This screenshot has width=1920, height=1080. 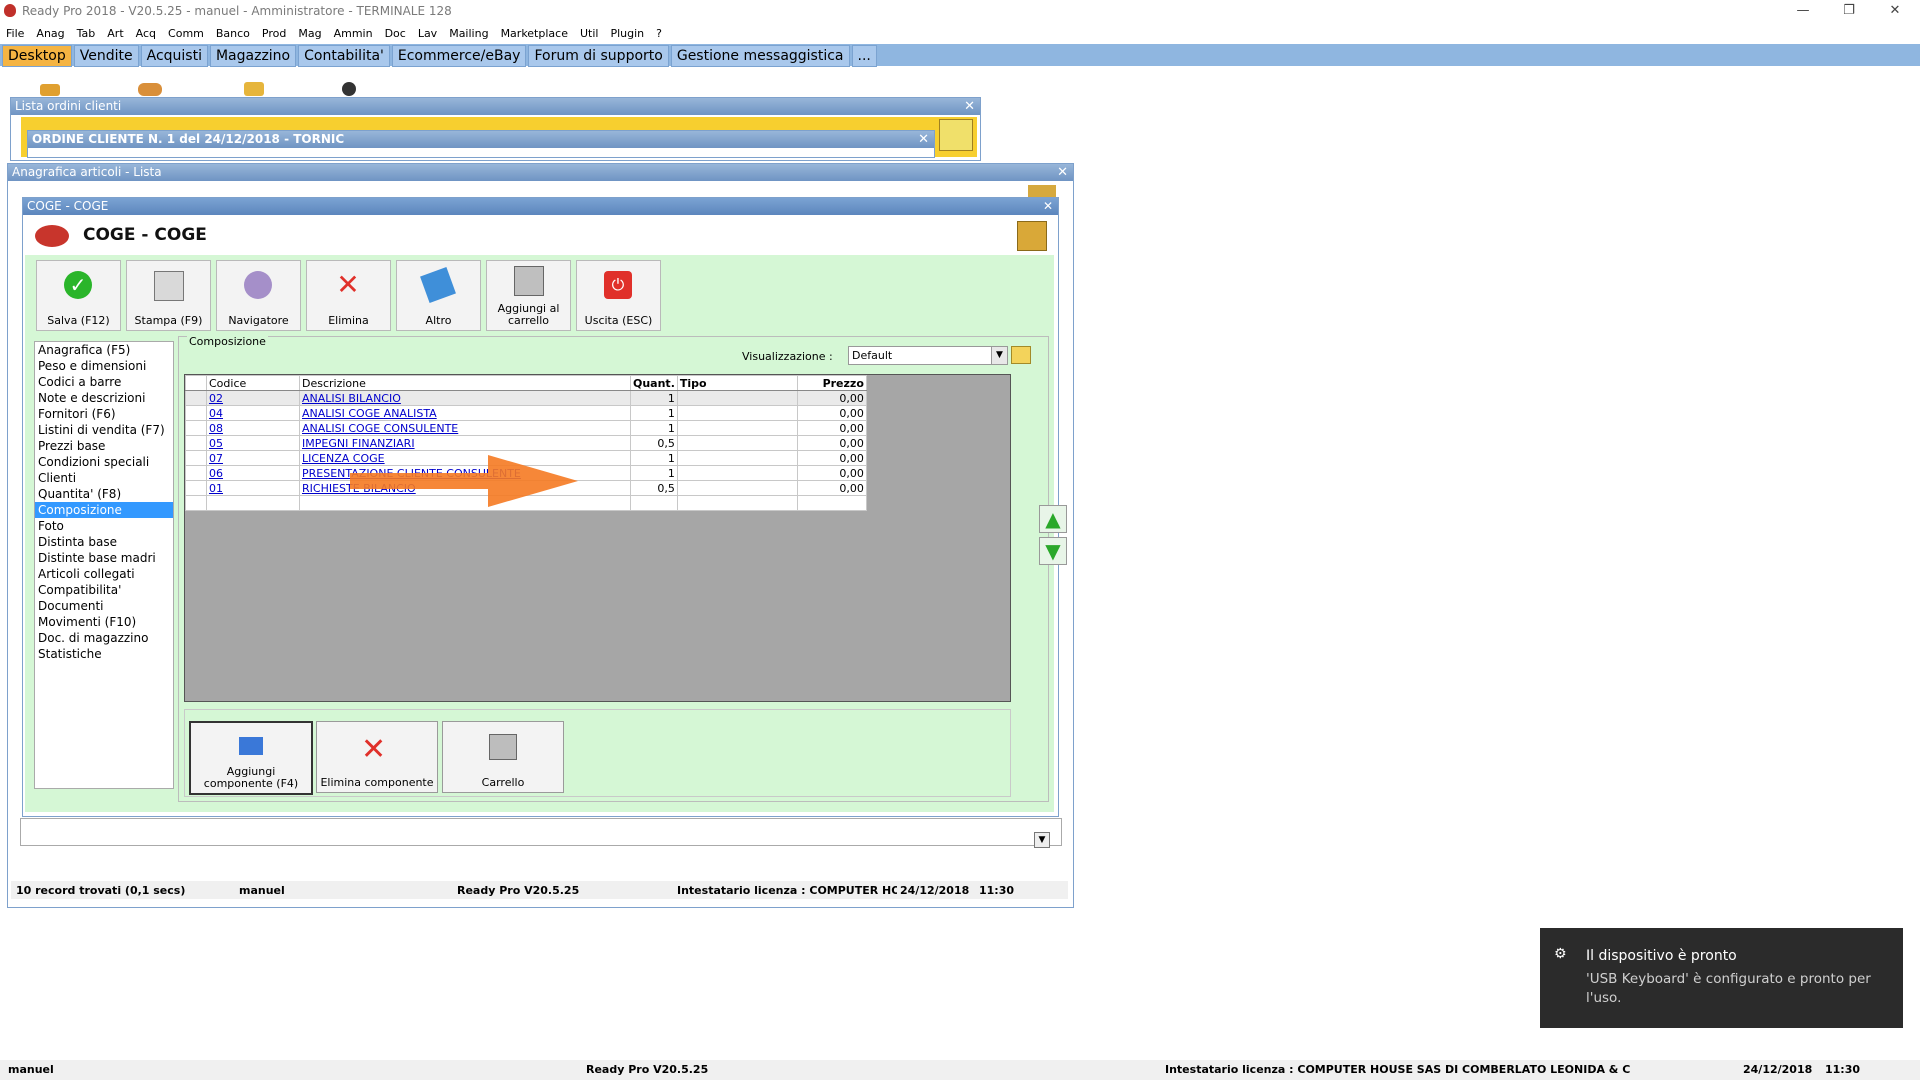 What do you see at coordinates (104, 622) in the screenshot?
I see `nav-item: Movimenti (F10)` at bounding box center [104, 622].